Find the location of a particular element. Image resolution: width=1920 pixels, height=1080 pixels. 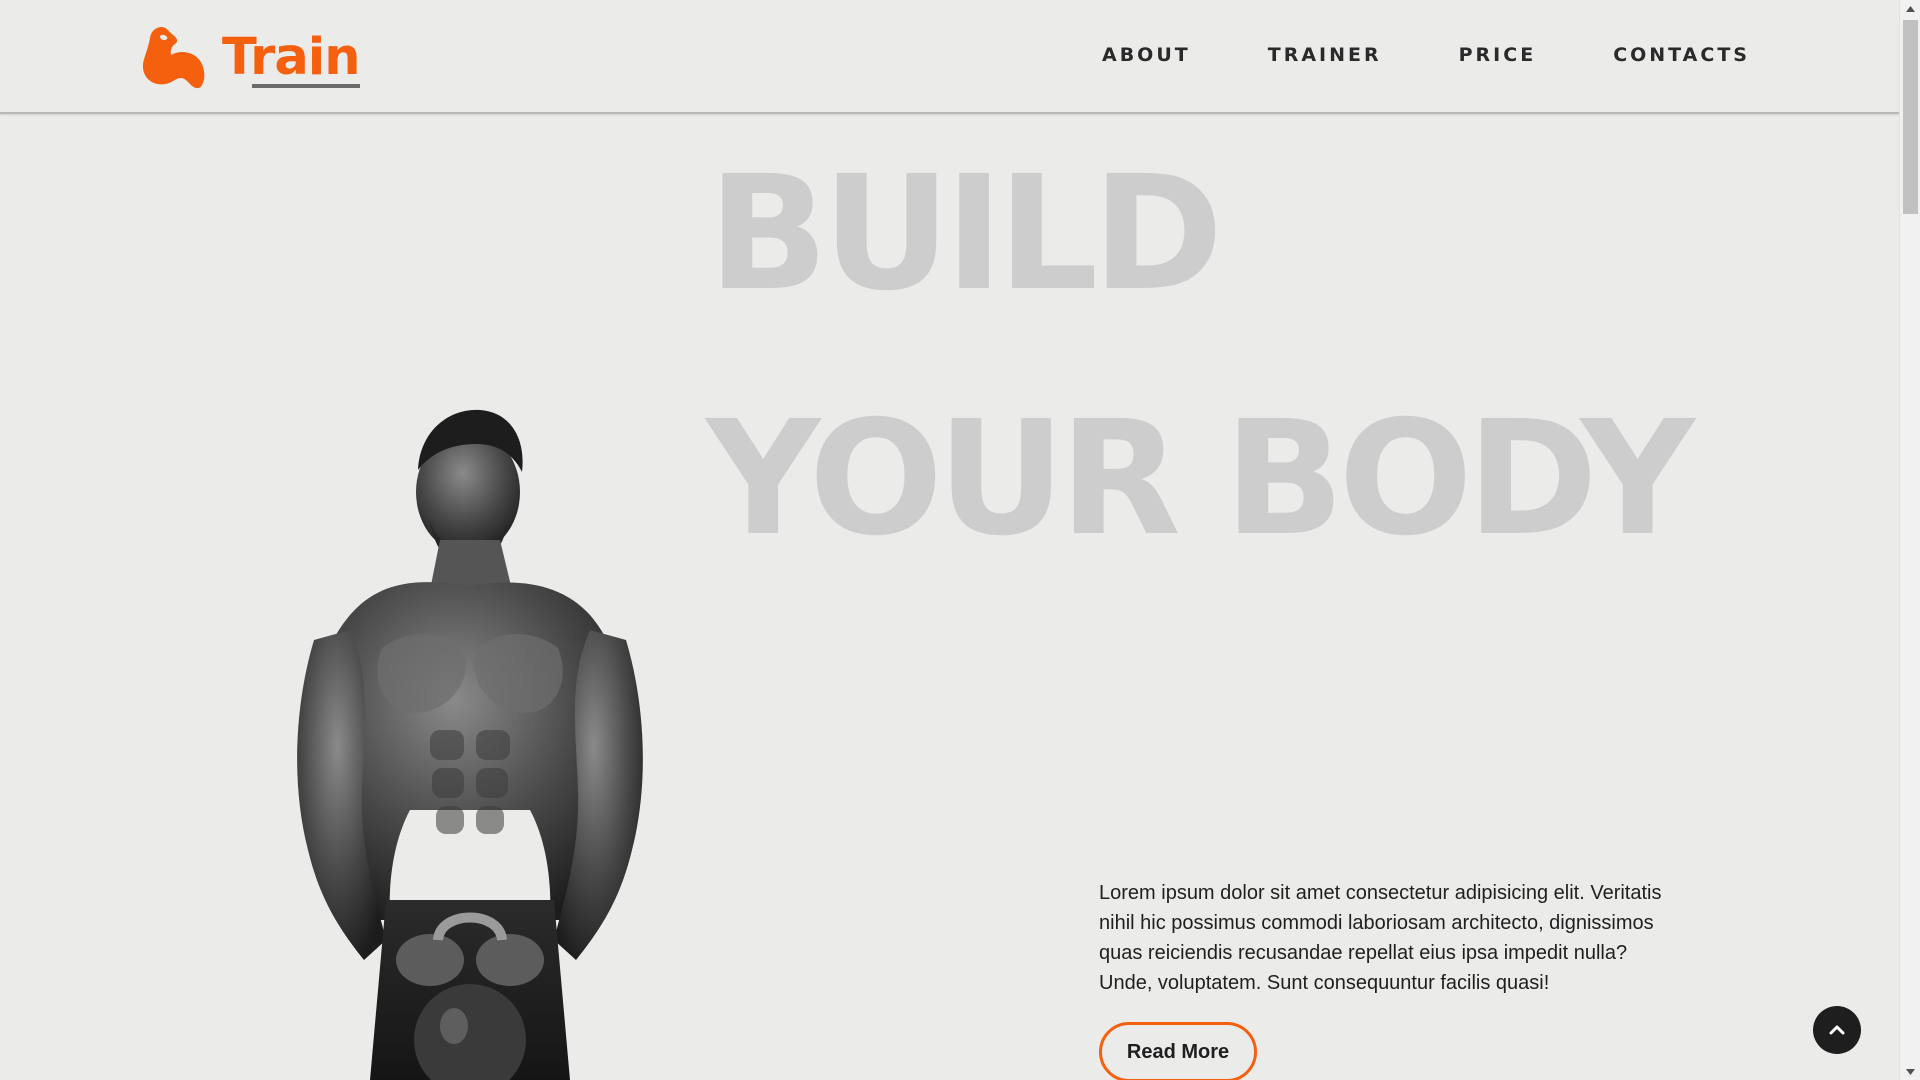

vertical-scrollbar is located at coordinates (1909, 540).